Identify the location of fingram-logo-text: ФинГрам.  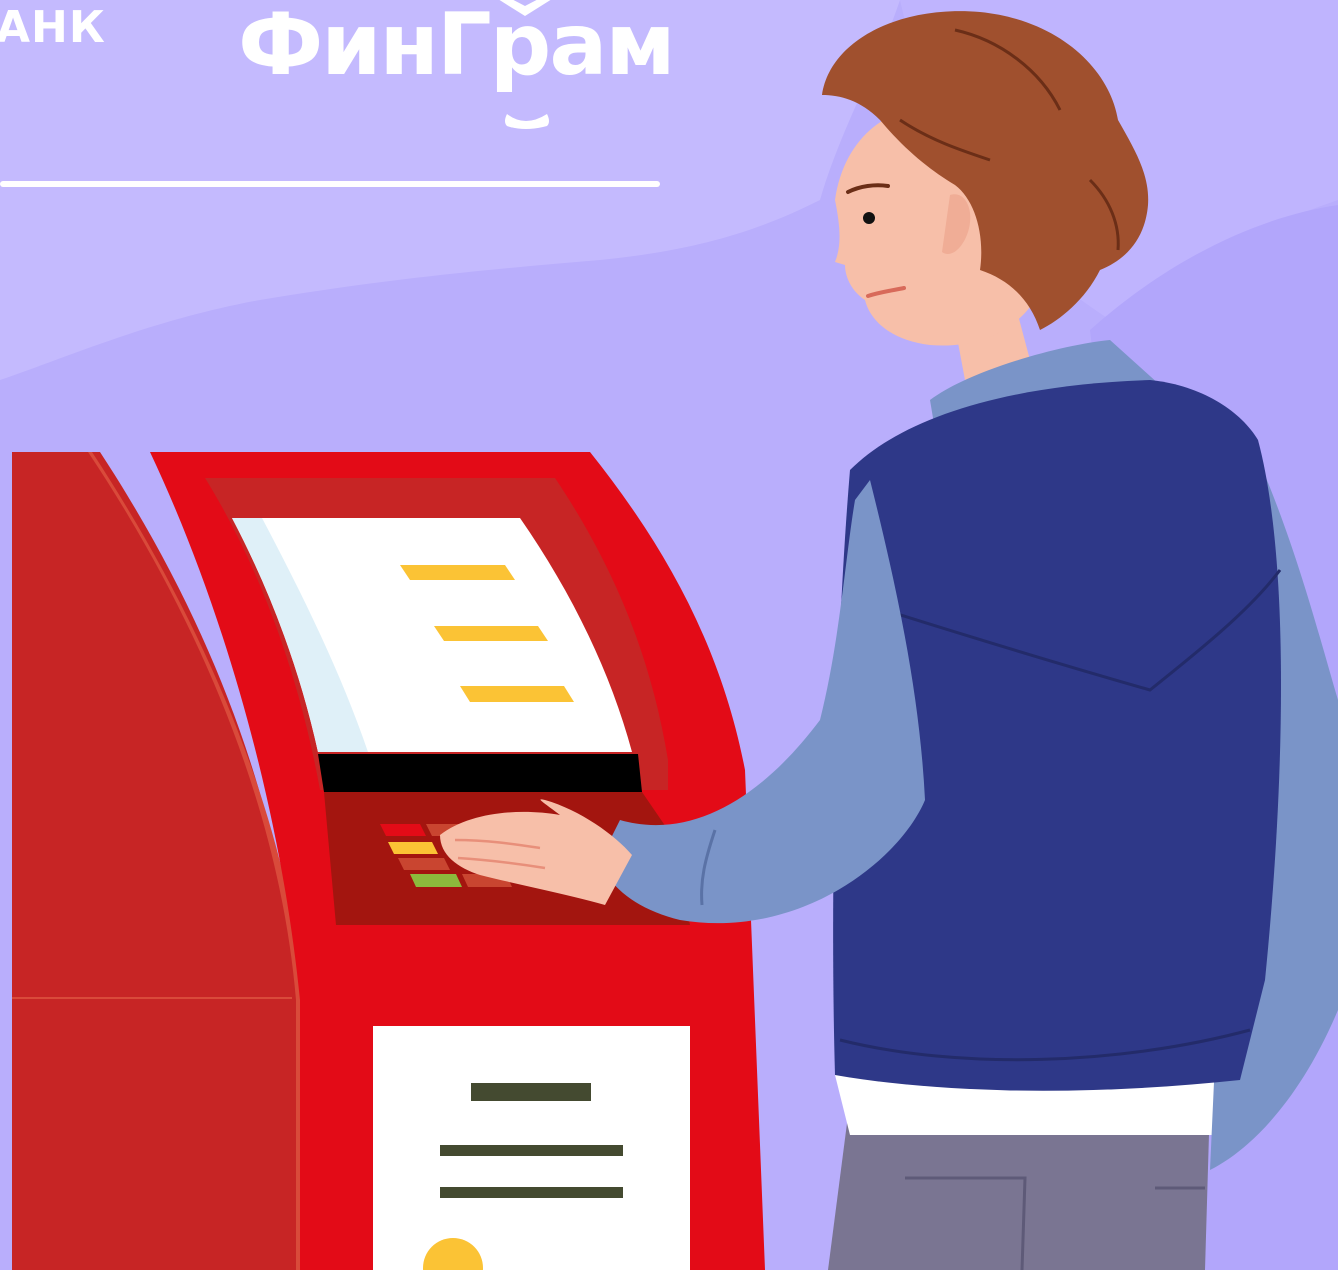
(457, 47).